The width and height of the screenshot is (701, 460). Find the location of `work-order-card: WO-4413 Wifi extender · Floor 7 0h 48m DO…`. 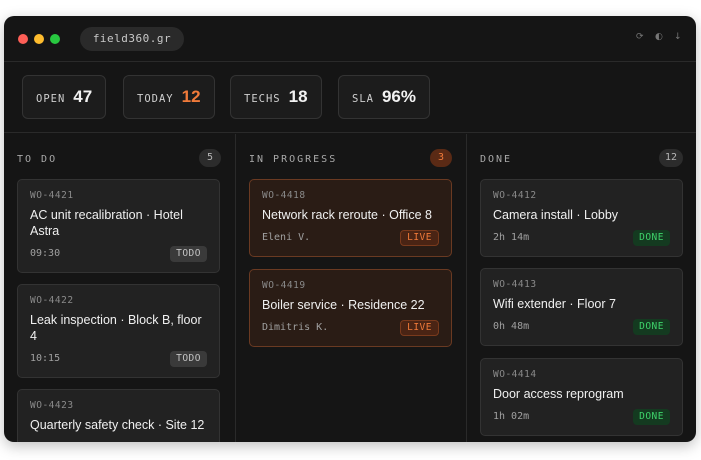

work-order-card: WO-4413 Wifi extender · Floor 7 0h 48m DO… is located at coordinates (581, 307).